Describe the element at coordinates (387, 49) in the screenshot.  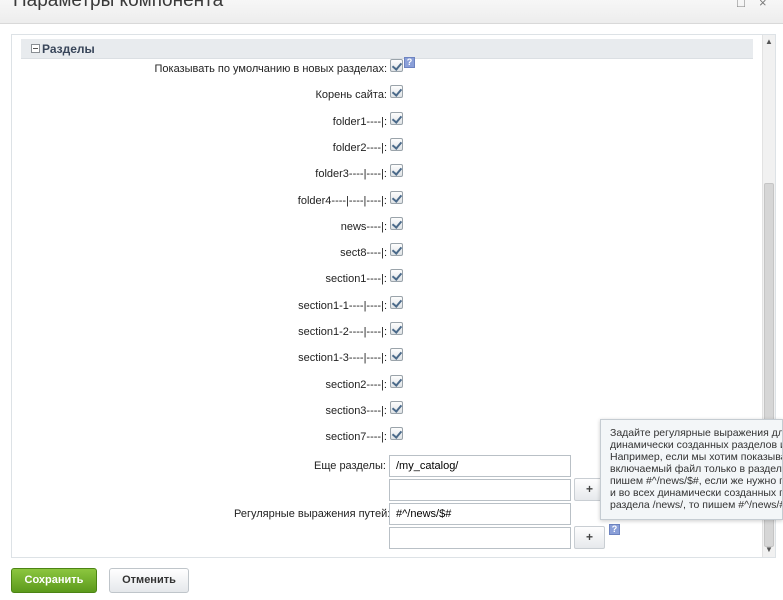
I see `section-header-razdely: Разделы` at that location.